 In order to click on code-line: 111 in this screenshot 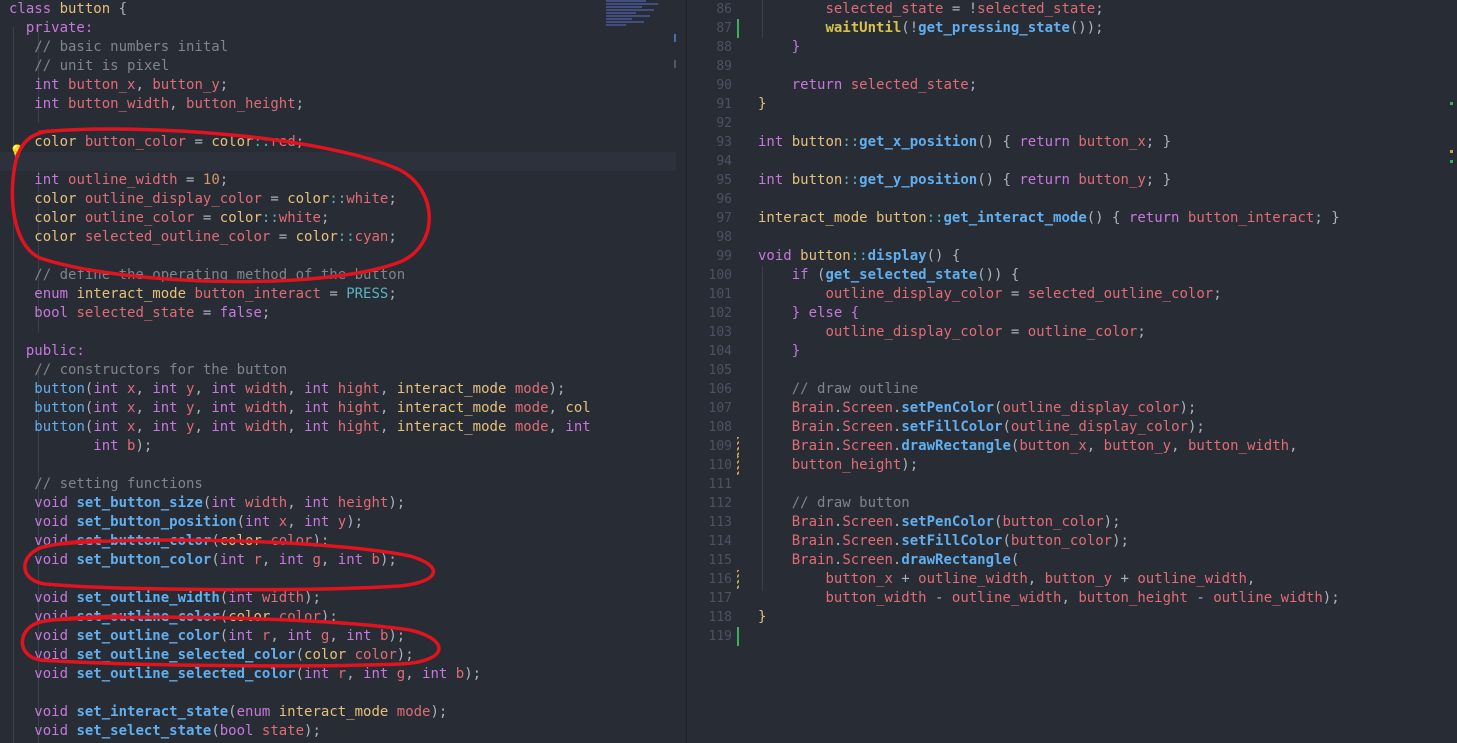, I will do `click(1073, 484)`.